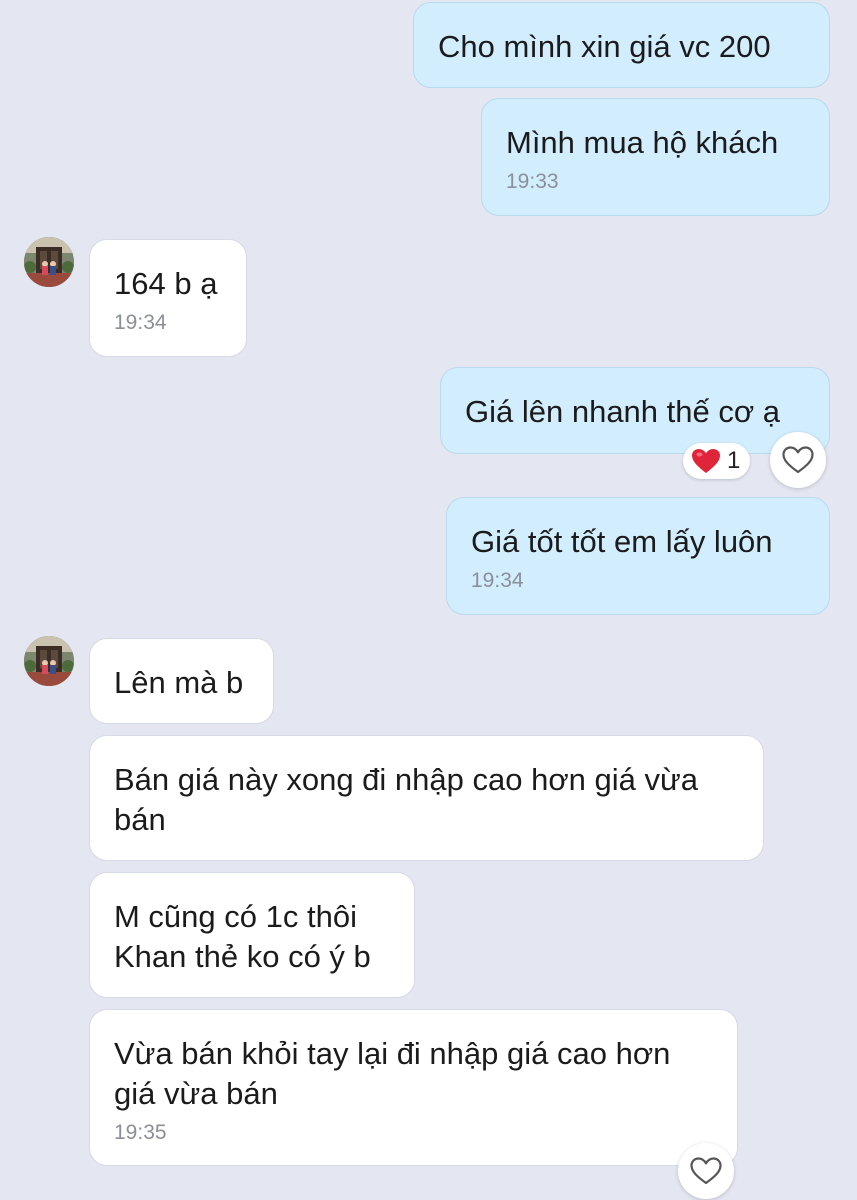  Describe the element at coordinates (406, 779) in the screenshot. I see `message-text-line: Bán giá này xong đi nhập cao hơn giá vừa` at that location.